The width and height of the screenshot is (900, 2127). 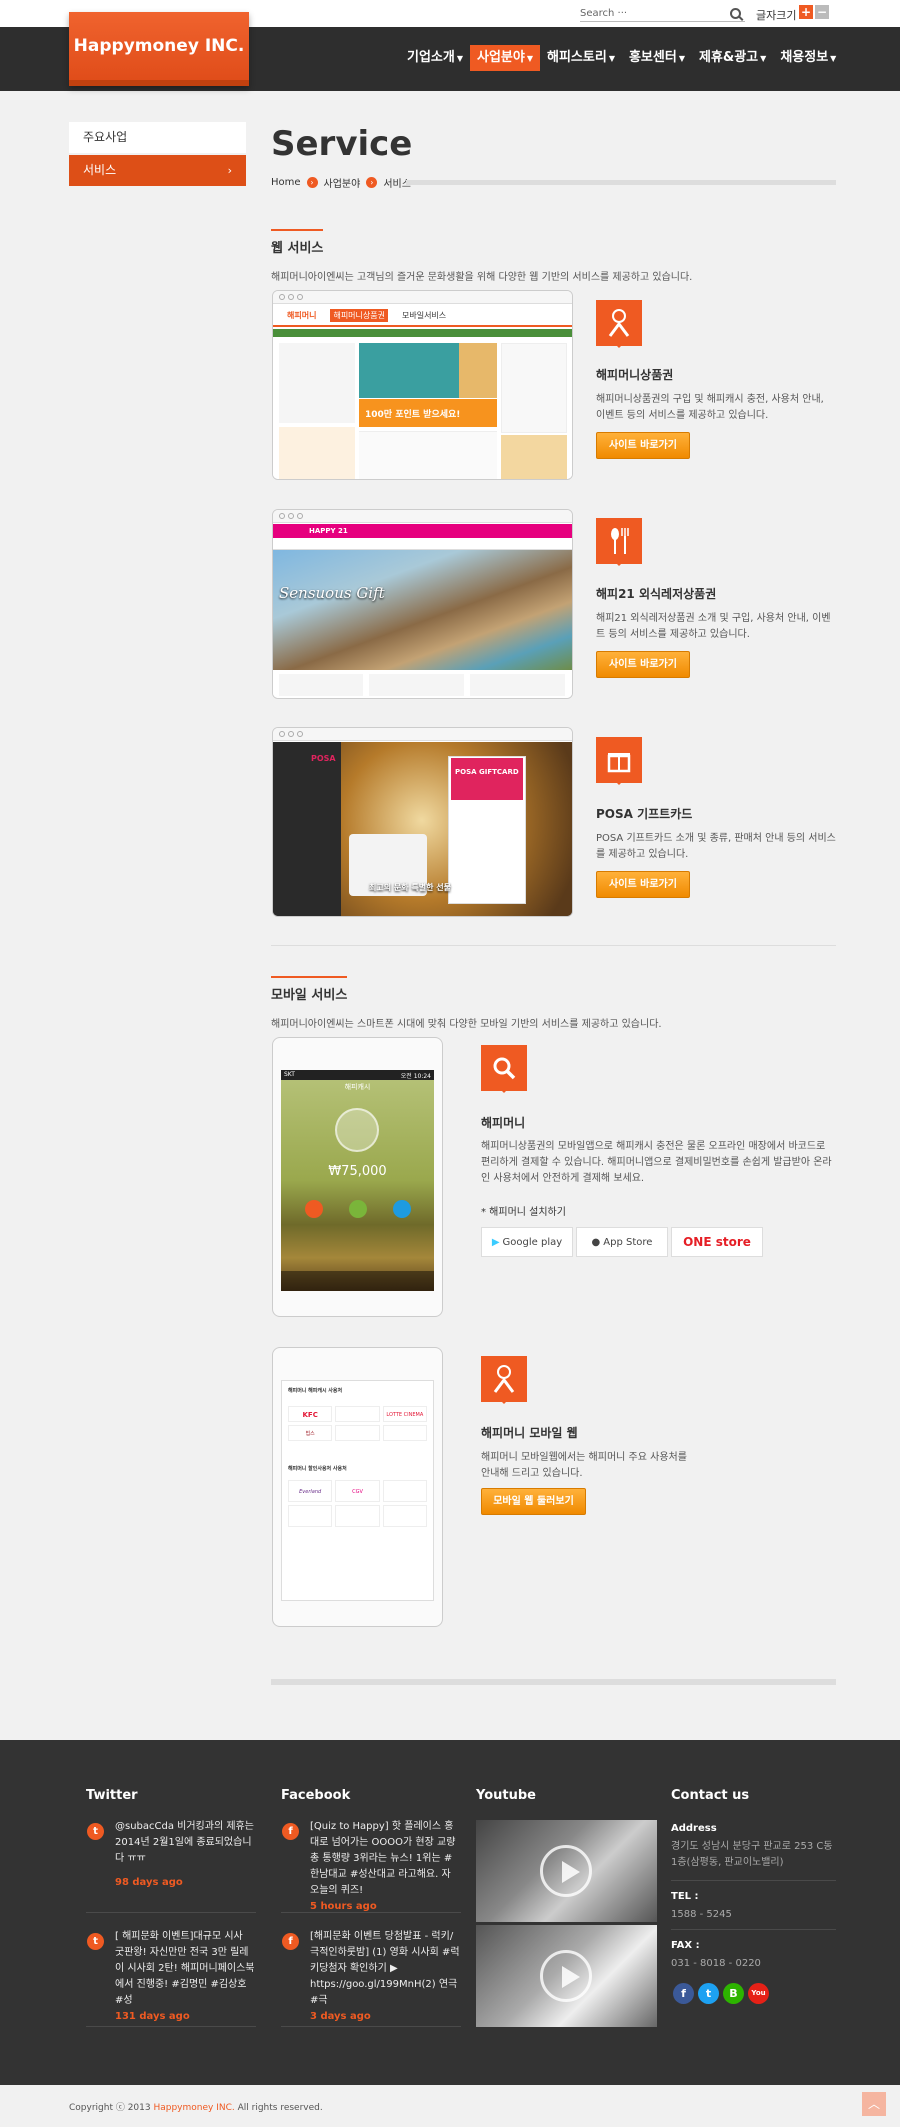 I want to click on search-placeholder: Search ···, so click(x=604, y=13).